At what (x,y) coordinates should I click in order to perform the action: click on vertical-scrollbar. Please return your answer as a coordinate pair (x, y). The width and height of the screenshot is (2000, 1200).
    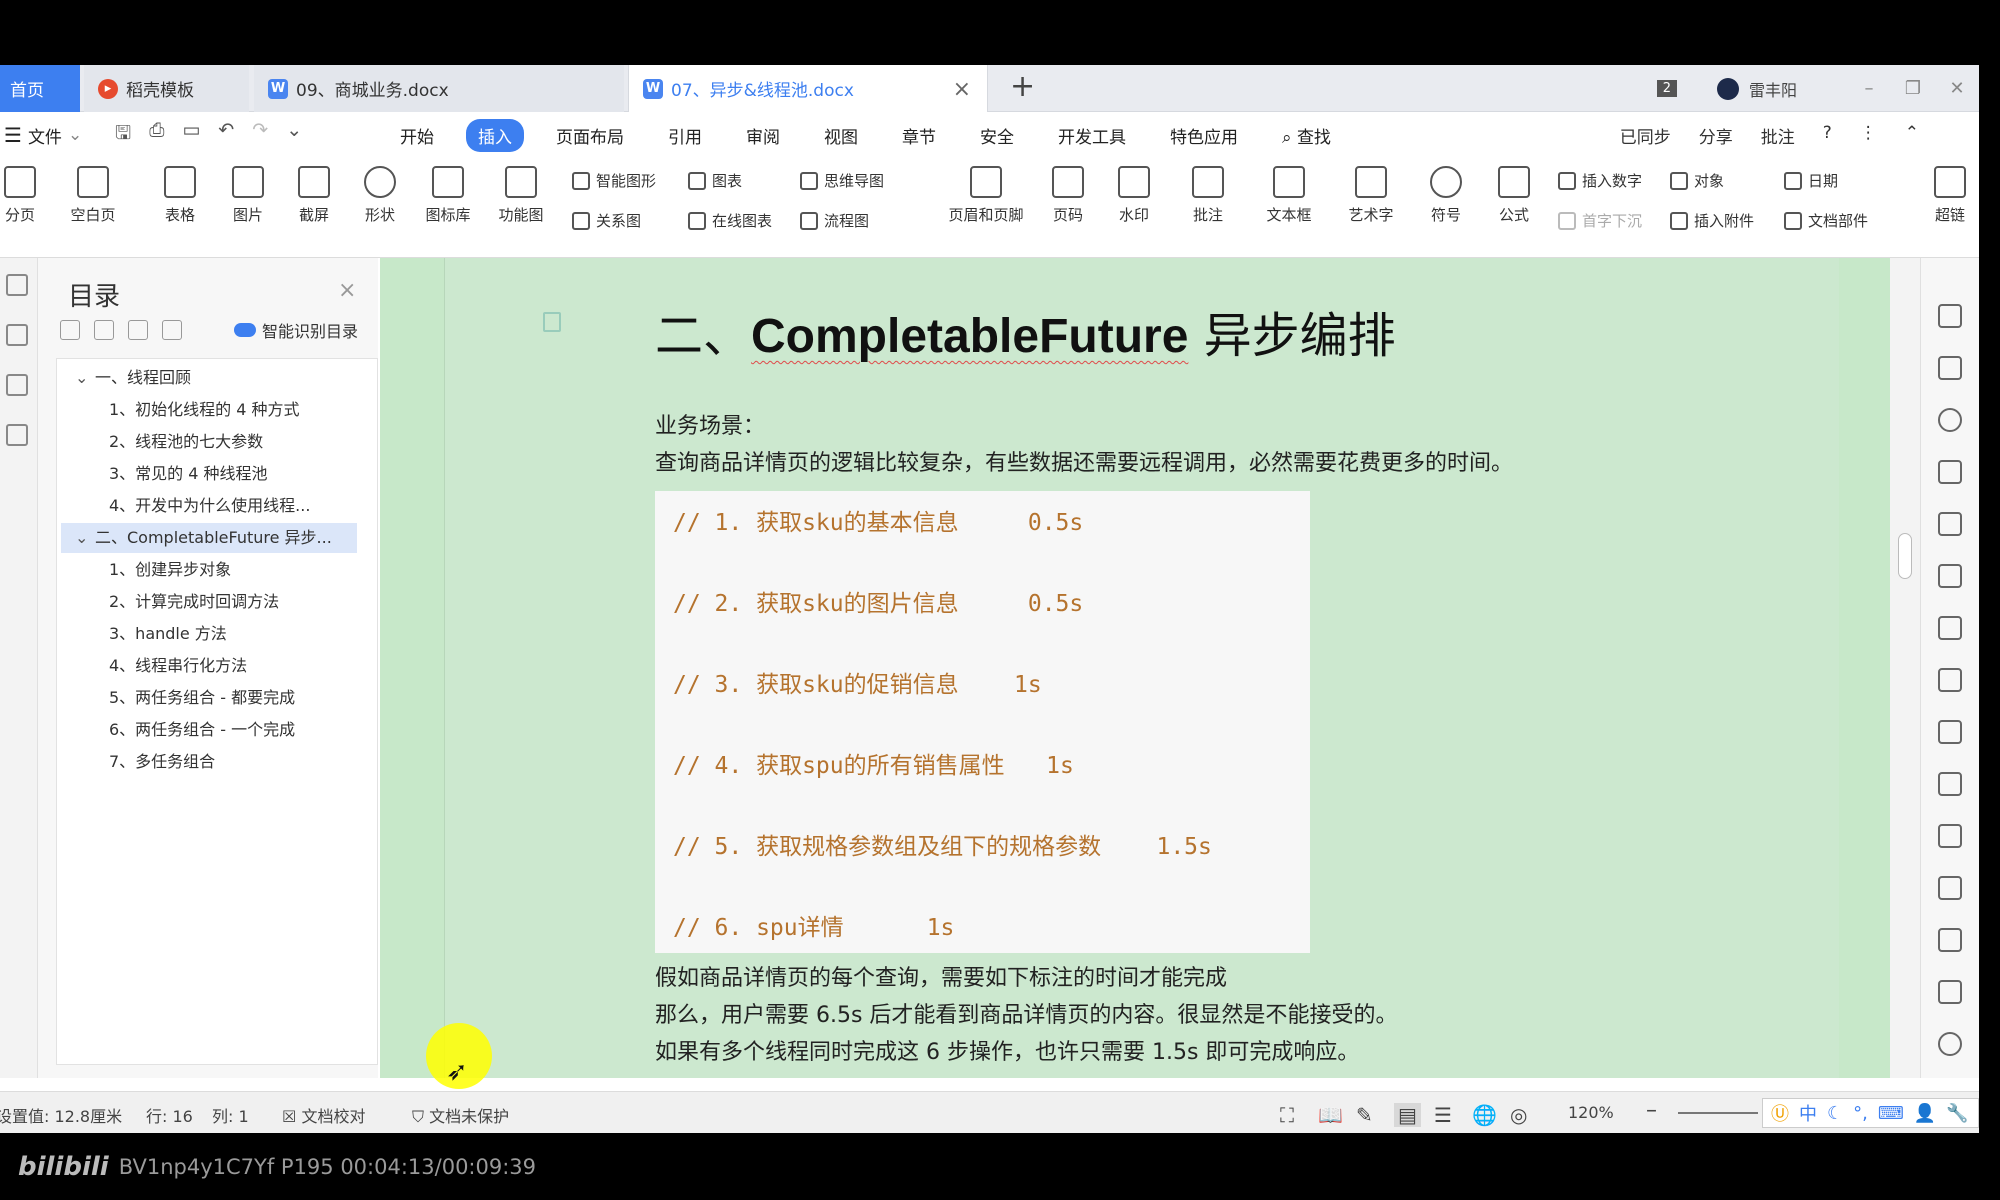
    Looking at the image, I should click on (1905, 668).